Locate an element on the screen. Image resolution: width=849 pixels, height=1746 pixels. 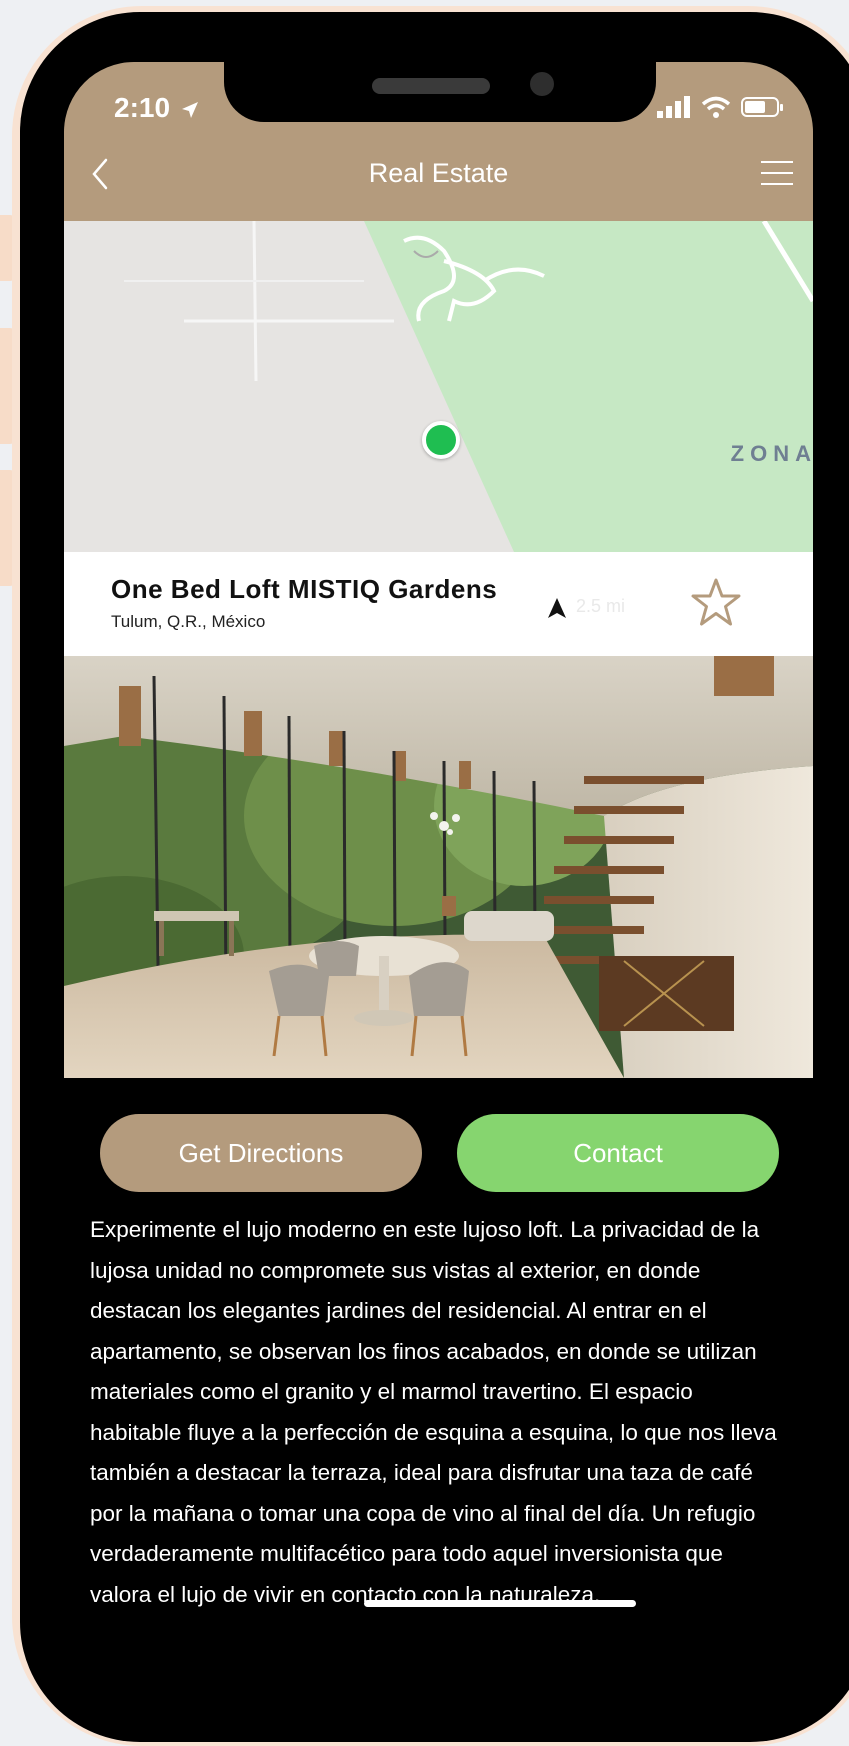
signal-icon is located at coordinates (673, 107).